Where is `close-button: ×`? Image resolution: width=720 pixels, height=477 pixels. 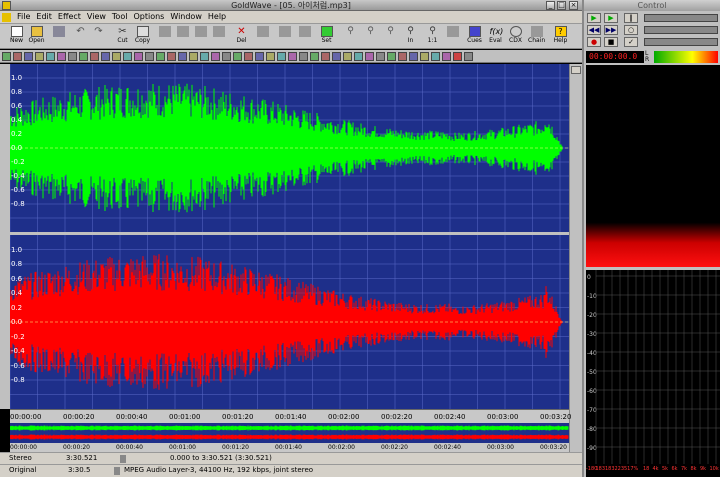 close-button: × is located at coordinates (573, 5).